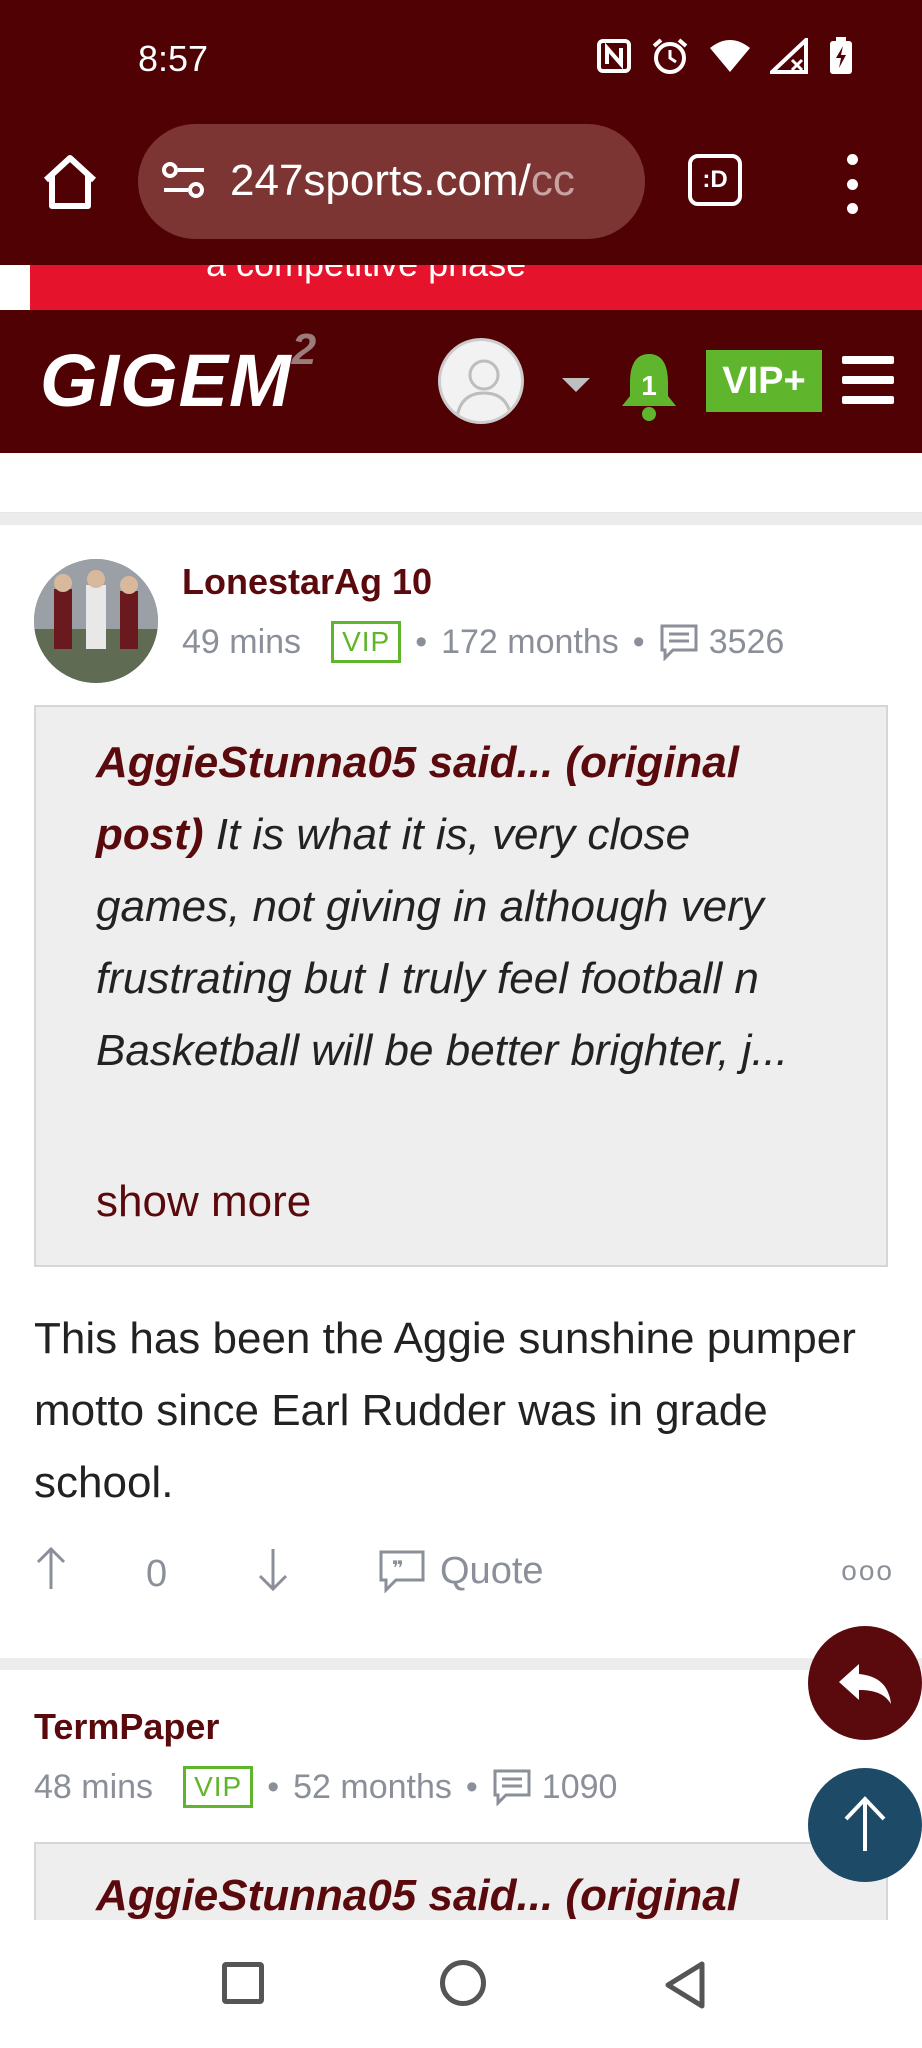 The width and height of the screenshot is (922, 2048). Describe the element at coordinates (764, 381) in the screenshot. I see `vip-plus-button: VIP+` at that location.